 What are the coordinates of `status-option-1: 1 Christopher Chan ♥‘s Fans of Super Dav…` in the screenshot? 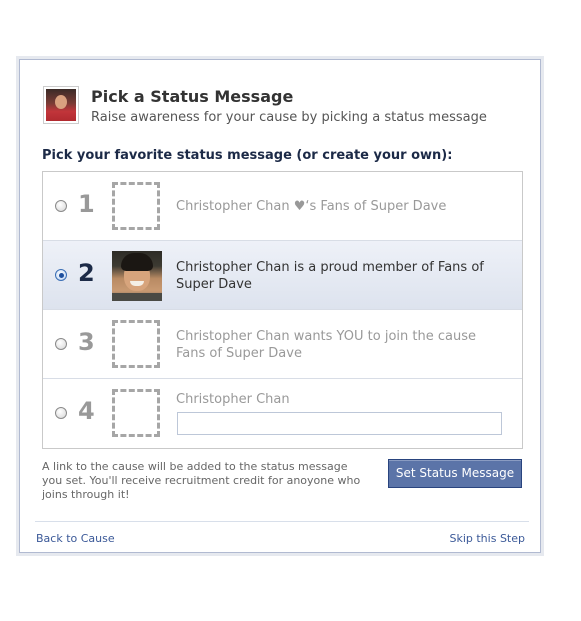 It's located at (282, 206).